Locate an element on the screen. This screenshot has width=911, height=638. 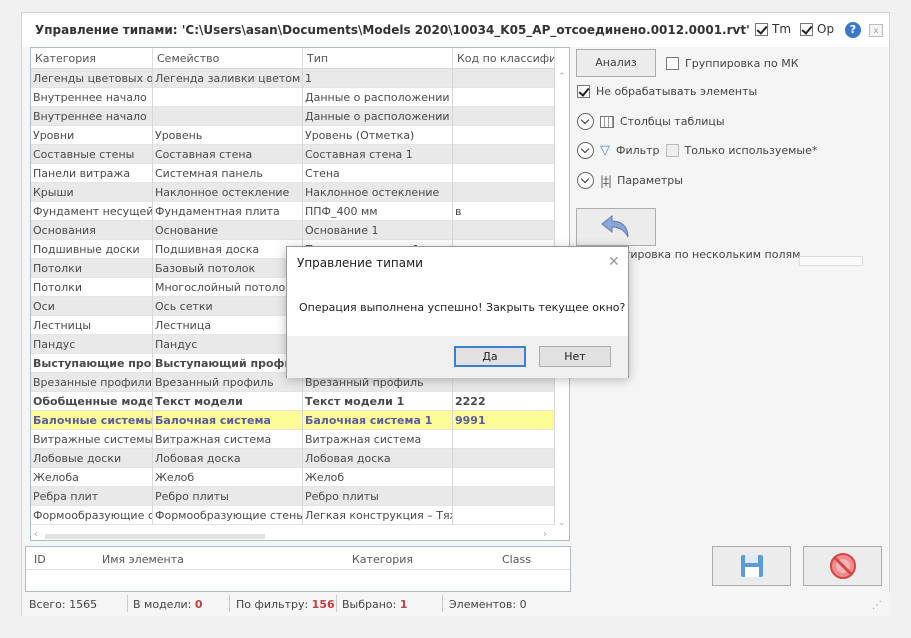
table-cell: Основания is located at coordinates (92, 230).